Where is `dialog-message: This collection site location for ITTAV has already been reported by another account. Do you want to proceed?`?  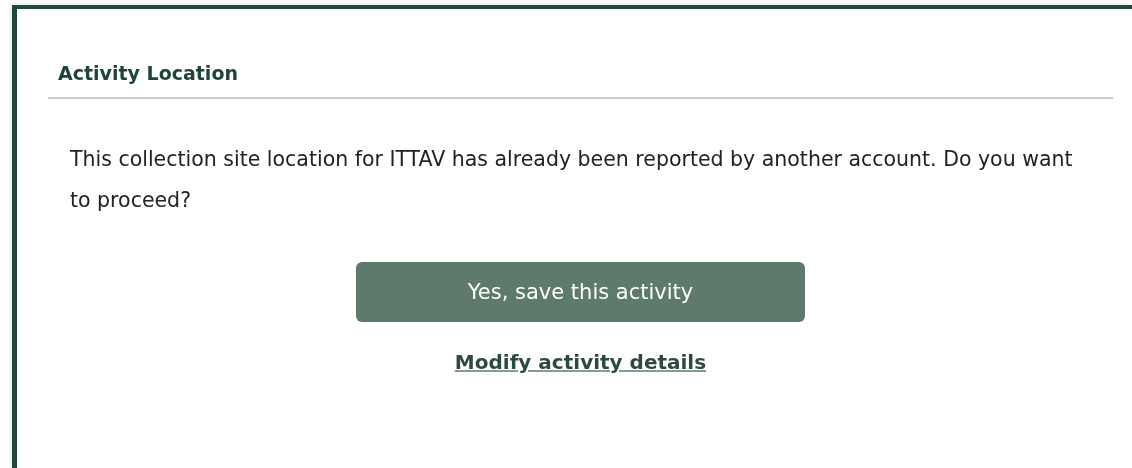 dialog-message: This collection site location for ITTAV has already been reported by another account. Do you want to proceed? is located at coordinates (572, 180).